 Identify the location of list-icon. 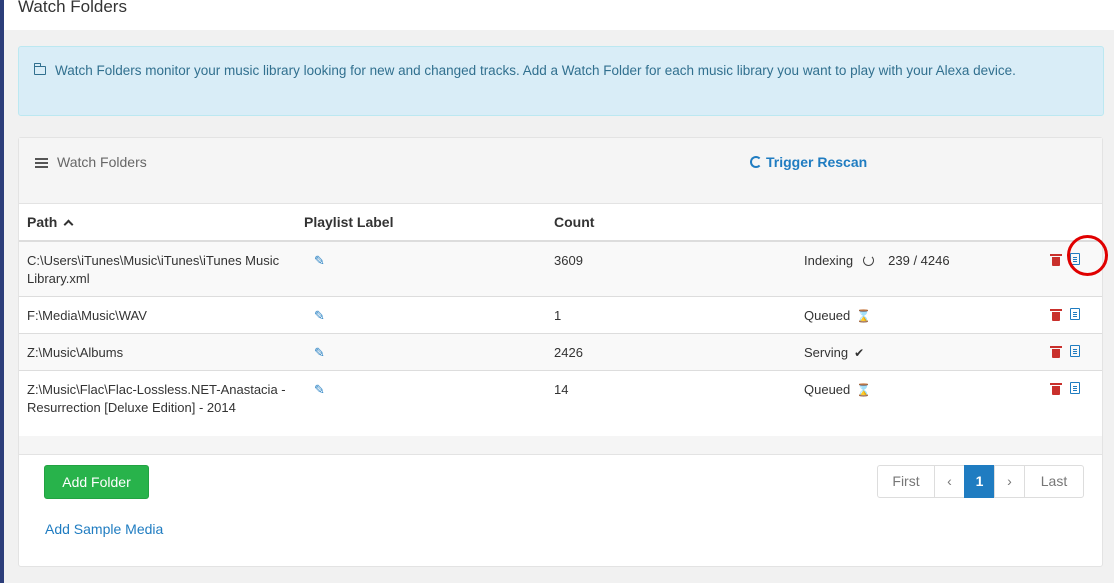
(41, 163).